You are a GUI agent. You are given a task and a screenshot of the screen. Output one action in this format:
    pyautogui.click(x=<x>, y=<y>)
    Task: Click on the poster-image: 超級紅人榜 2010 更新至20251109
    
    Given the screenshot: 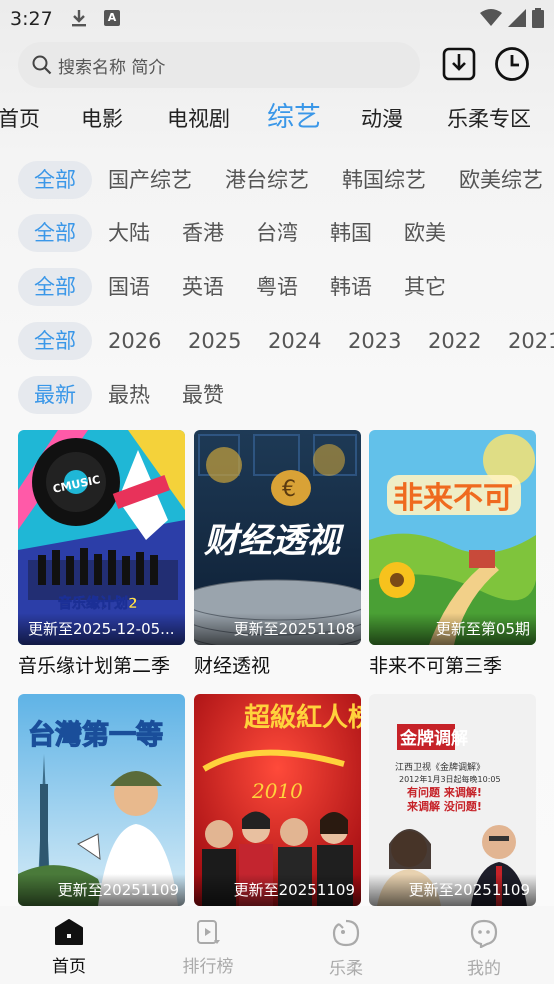 What is the action you would take?
    pyautogui.click(x=277, y=800)
    